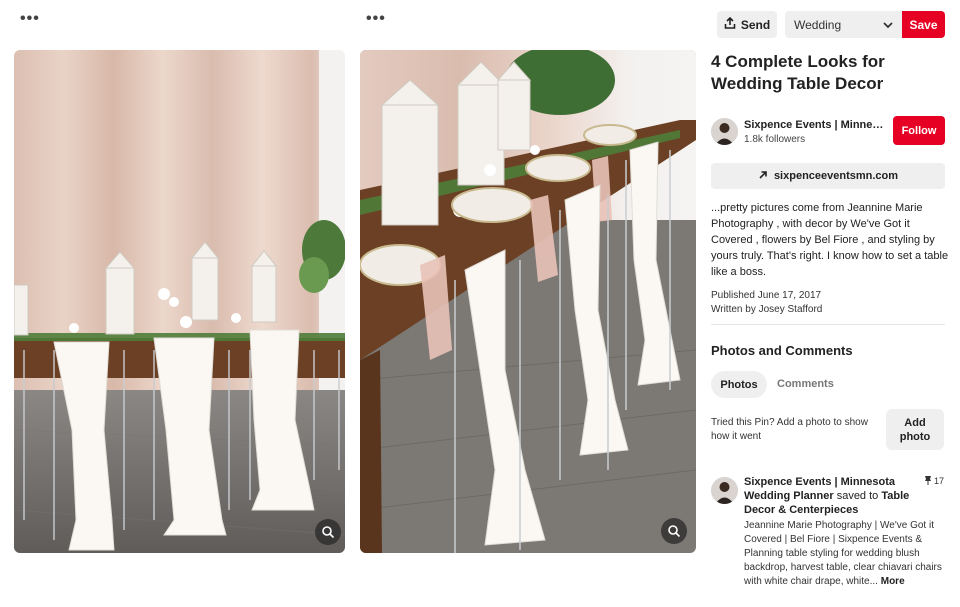 The image size is (960, 607). I want to click on divider, so click(828, 324).